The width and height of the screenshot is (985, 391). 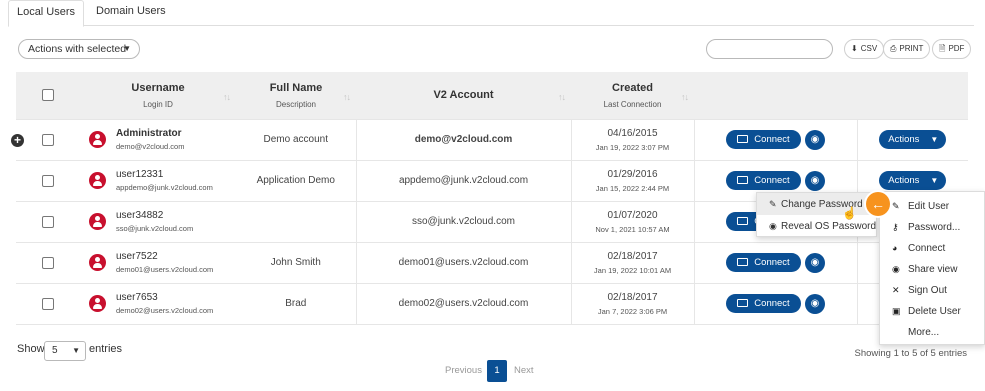 What do you see at coordinates (46, 13) in the screenshot?
I see `tab-local-users: Local Users` at bounding box center [46, 13].